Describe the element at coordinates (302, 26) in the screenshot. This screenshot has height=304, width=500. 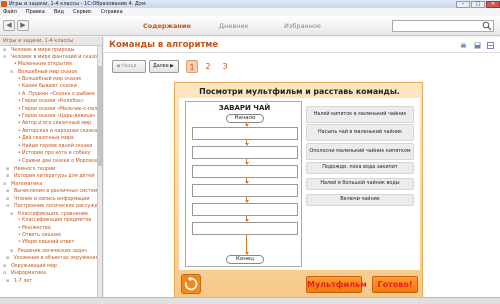
I see `tab-favorites: Избранное` at that location.